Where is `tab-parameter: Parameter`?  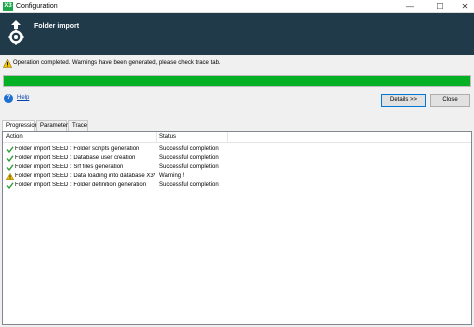
tab-parameter: Parameter is located at coordinates (52, 125).